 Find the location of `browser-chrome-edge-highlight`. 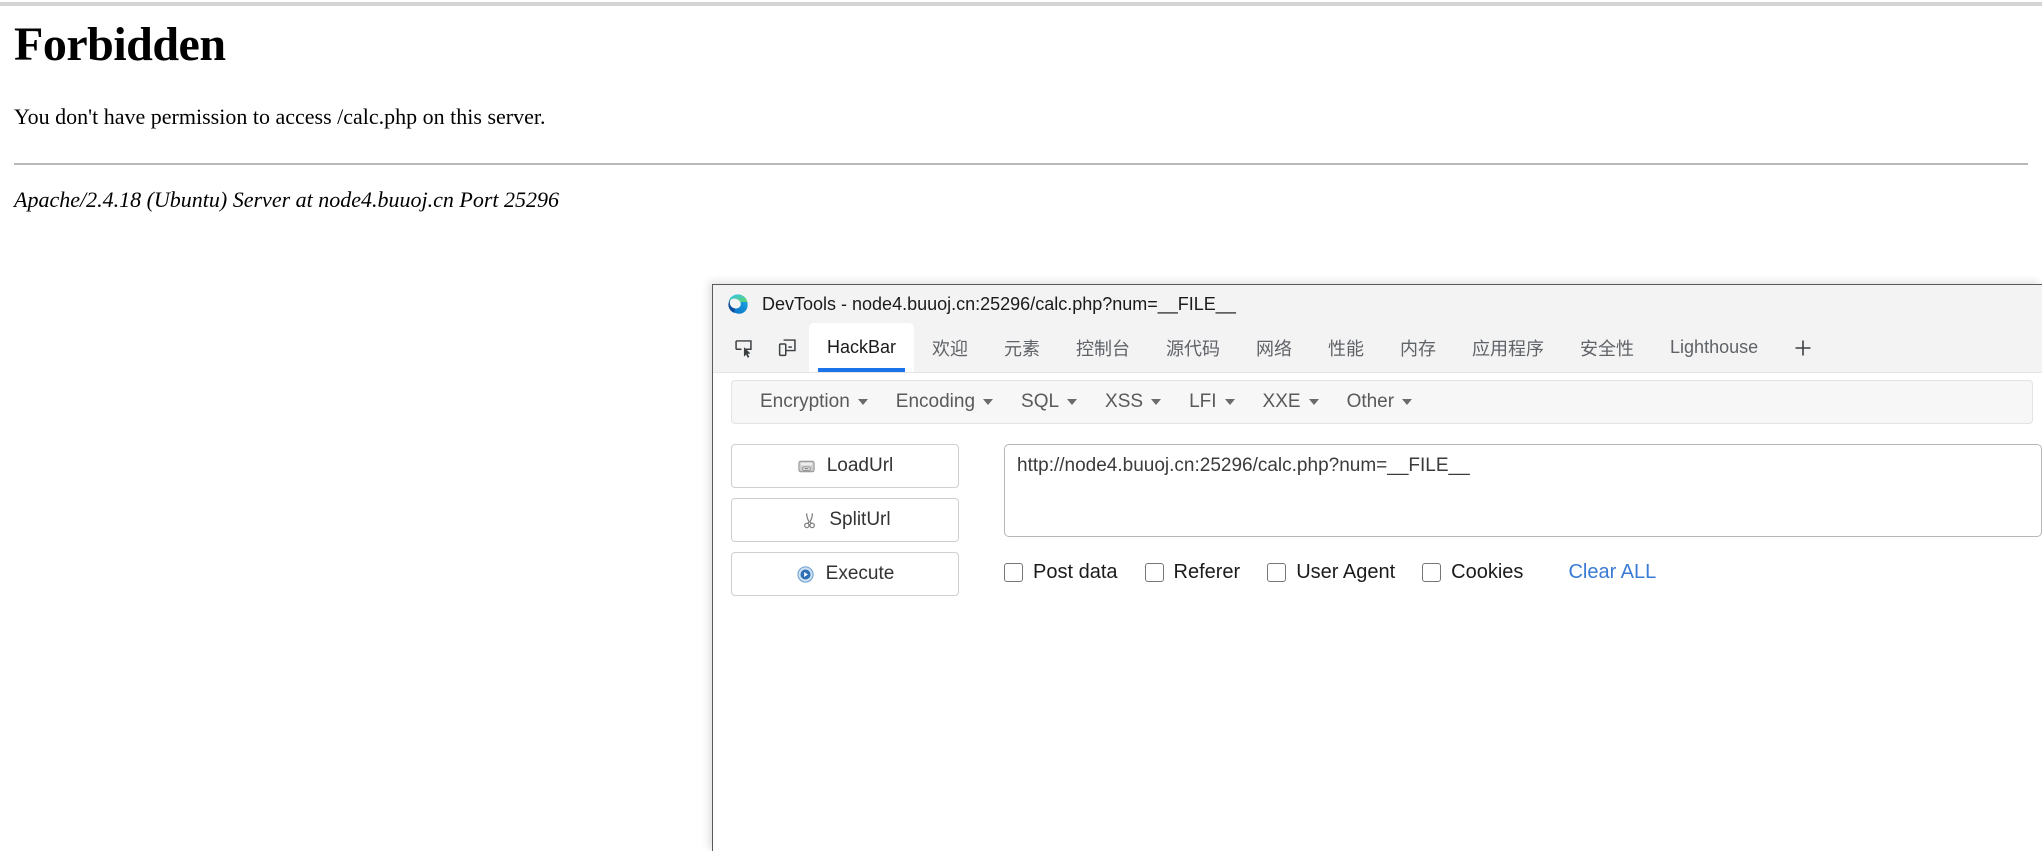

browser-chrome-edge-highlight is located at coordinates (1021, 1).